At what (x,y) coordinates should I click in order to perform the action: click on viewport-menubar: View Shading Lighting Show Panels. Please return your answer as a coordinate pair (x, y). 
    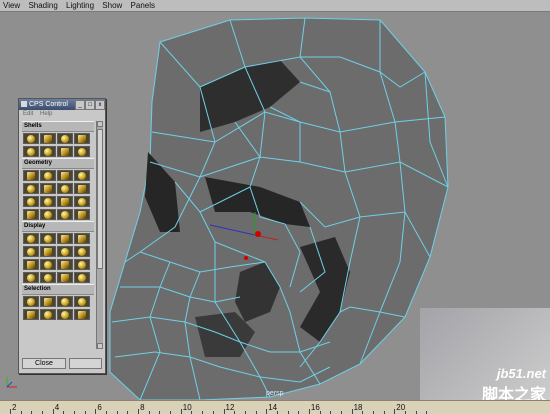
    Looking at the image, I should click on (275, 6).